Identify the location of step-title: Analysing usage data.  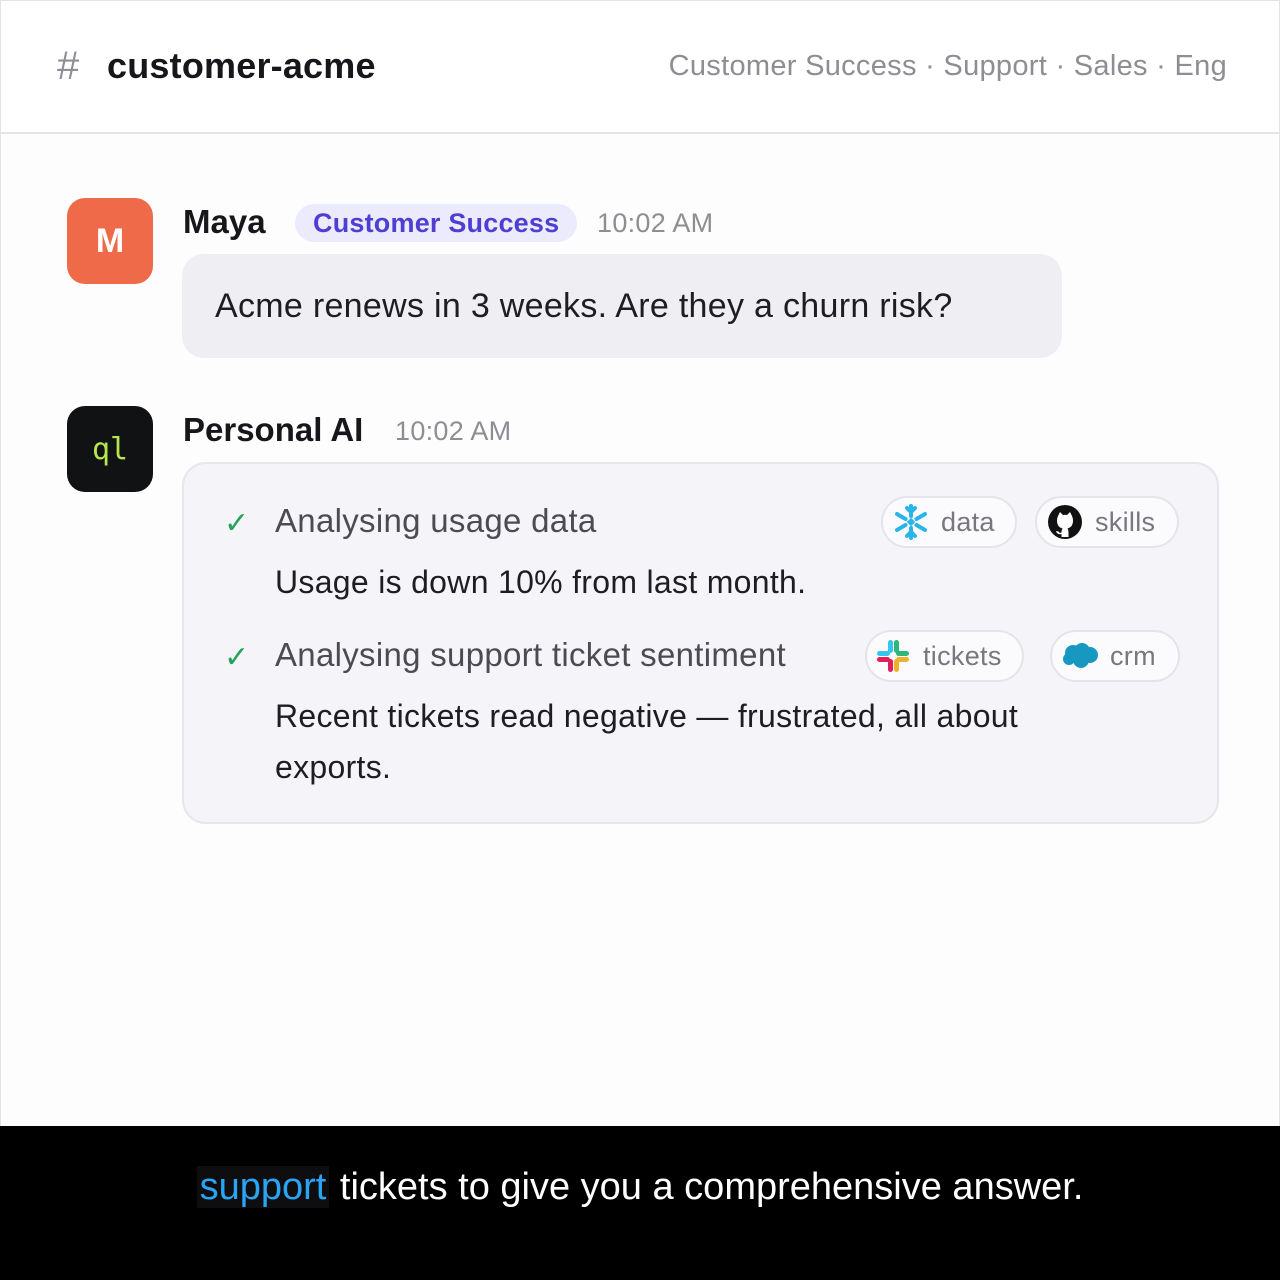
(436, 520).